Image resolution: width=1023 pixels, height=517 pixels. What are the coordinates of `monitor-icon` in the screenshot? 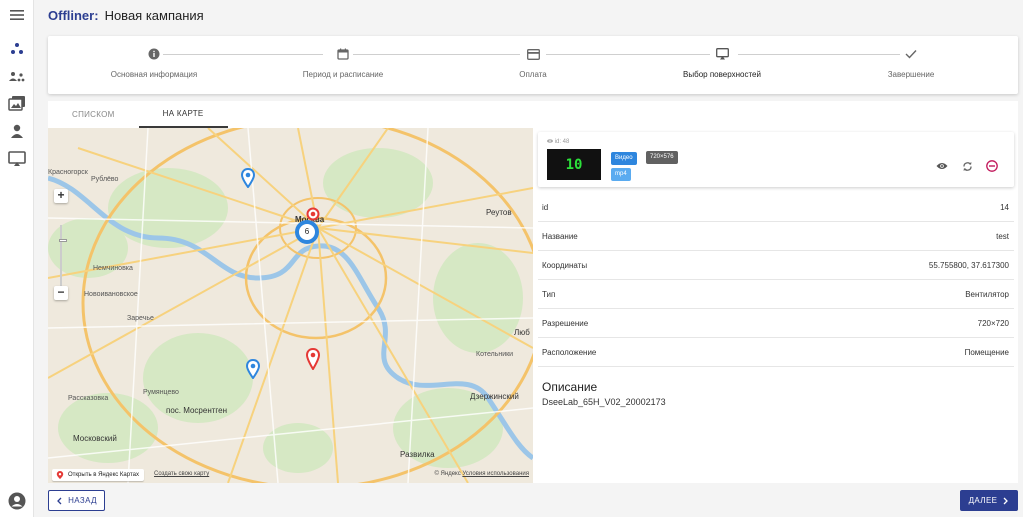 It's located at (17, 159).